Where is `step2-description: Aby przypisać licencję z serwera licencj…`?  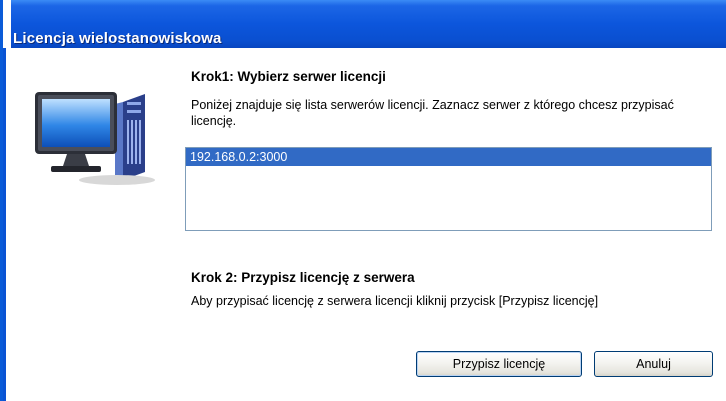 step2-description: Aby przypisać licencję z serwera licencj… is located at coordinates (395, 301).